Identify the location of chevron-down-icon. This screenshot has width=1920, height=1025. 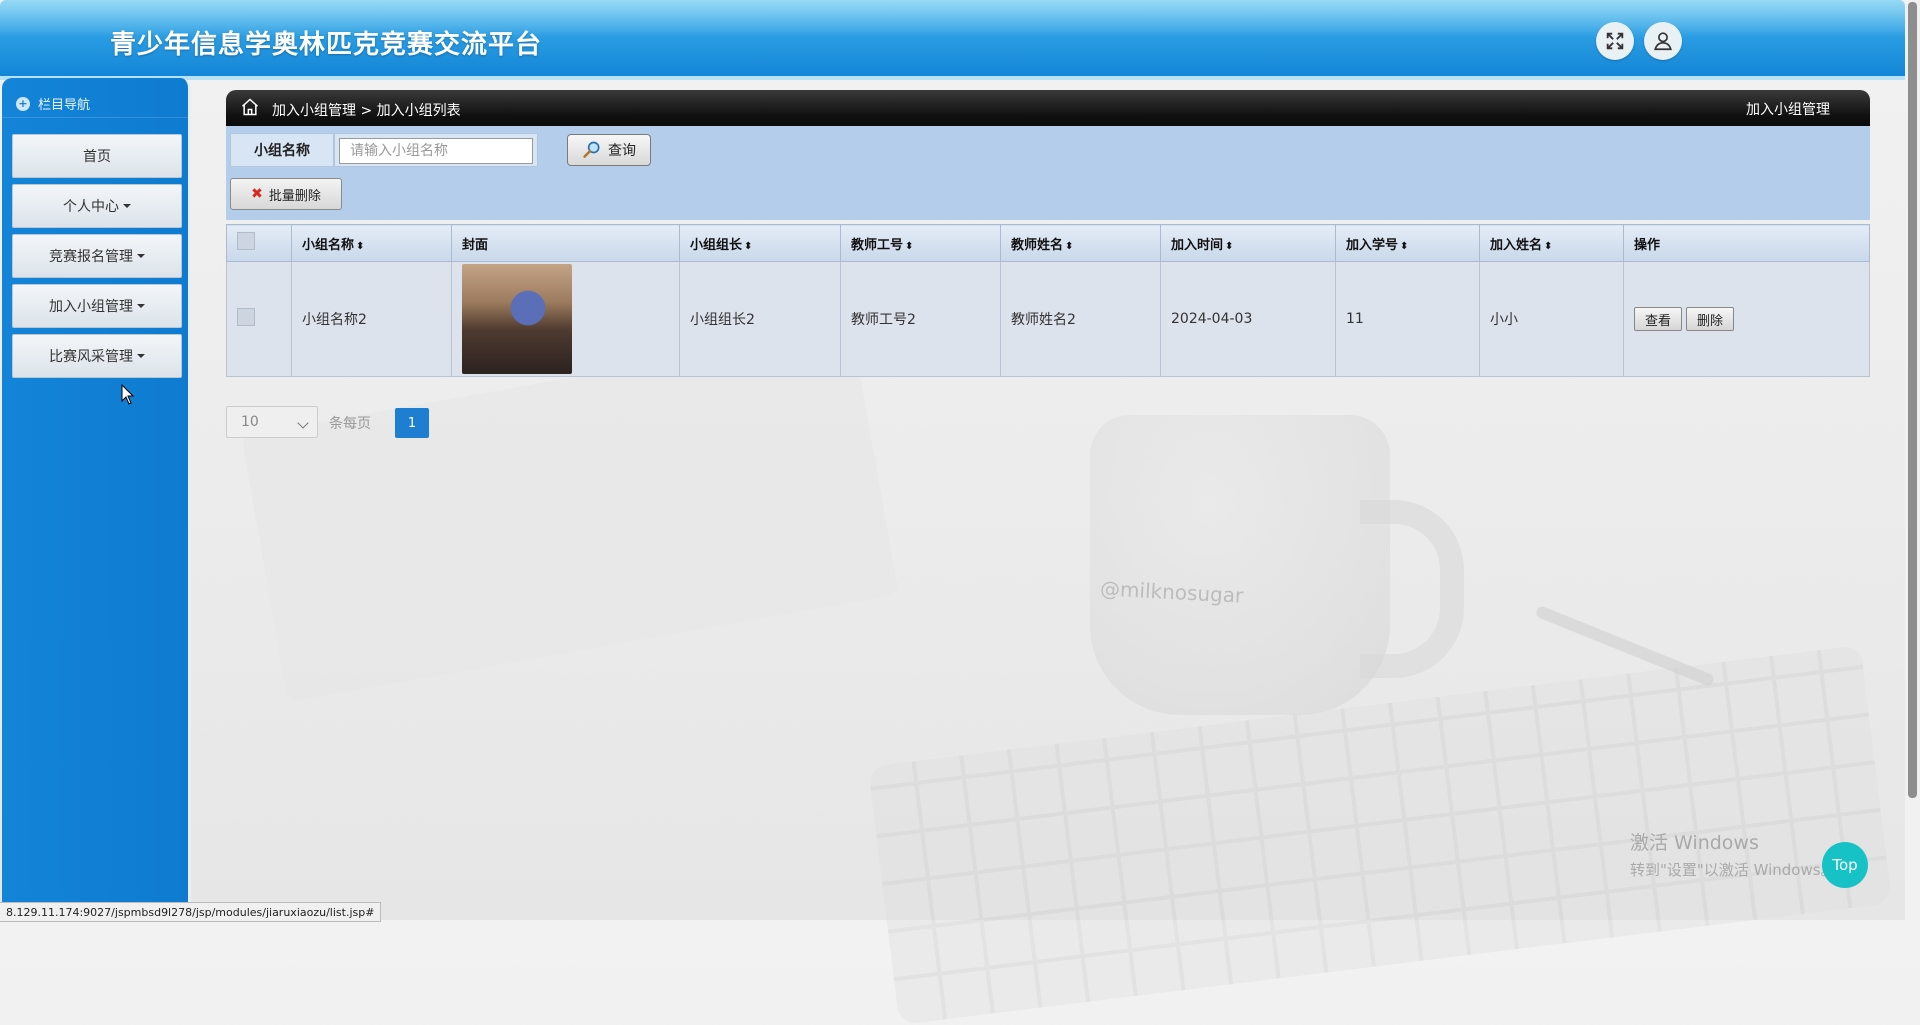
(303, 423).